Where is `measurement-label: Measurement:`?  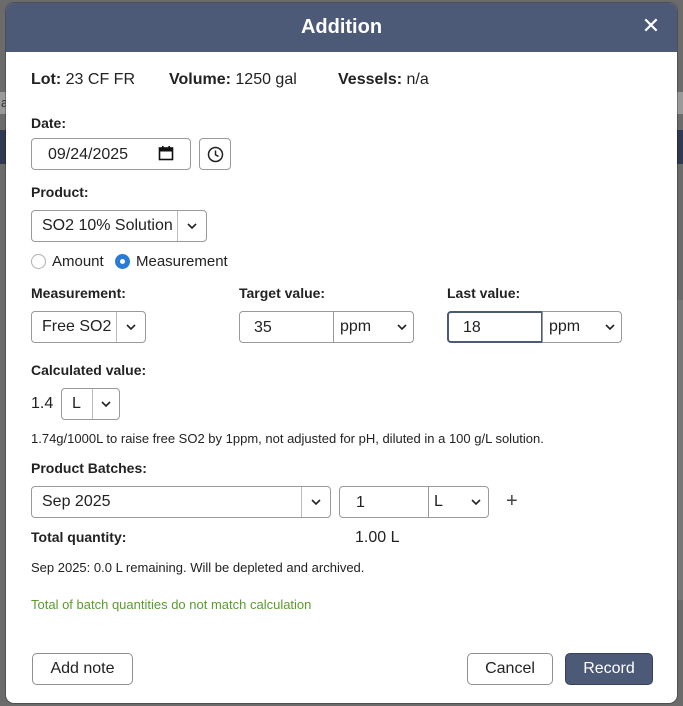 measurement-label: Measurement: is located at coordinates (78, 293).